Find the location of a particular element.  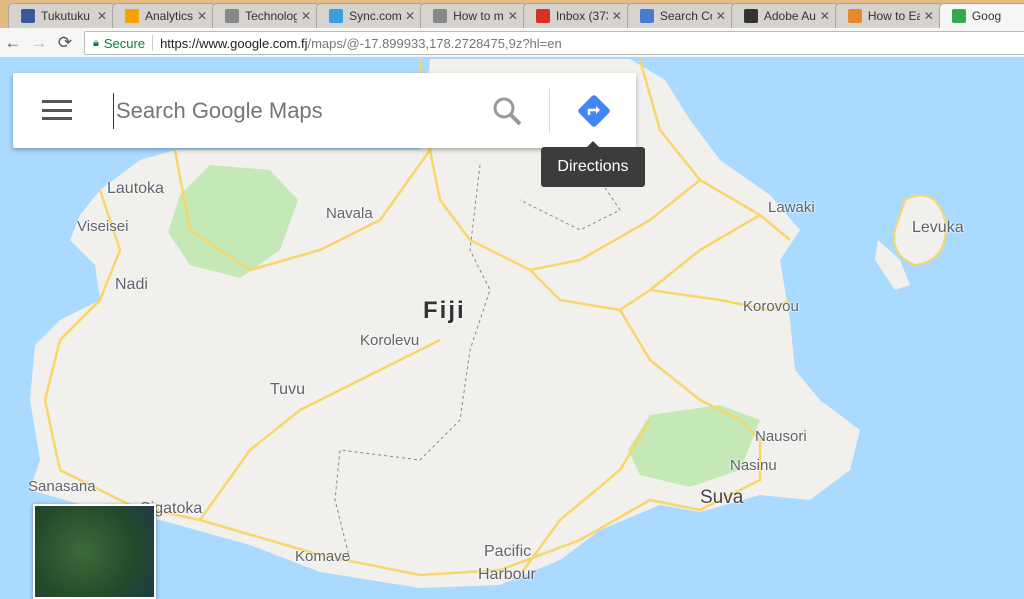

place-label: Levuka is located at coordinates (938, 228).